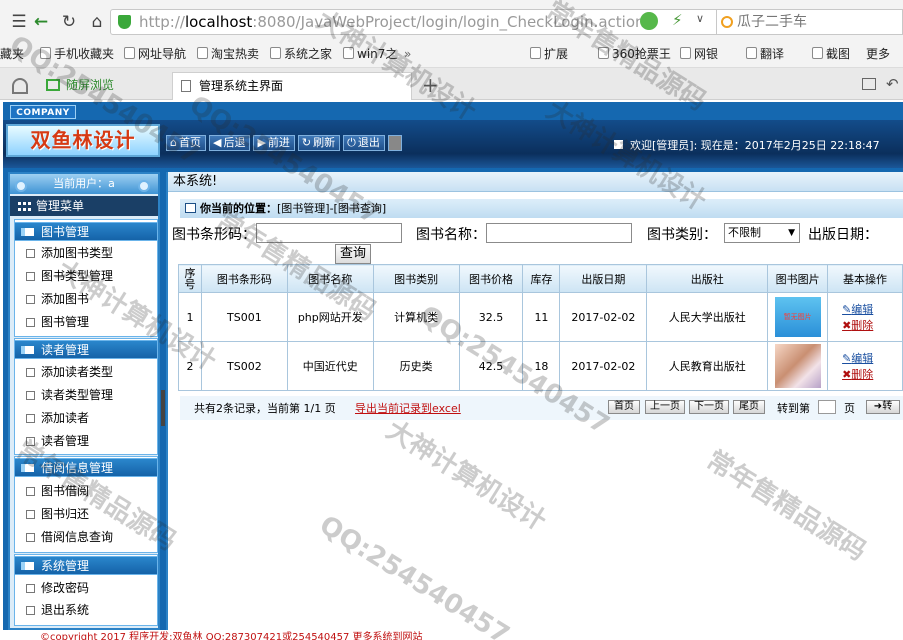 This screenshot has height=640, width=903. I want to click on bookmark-nav: 网址导航, so click(155, 54).